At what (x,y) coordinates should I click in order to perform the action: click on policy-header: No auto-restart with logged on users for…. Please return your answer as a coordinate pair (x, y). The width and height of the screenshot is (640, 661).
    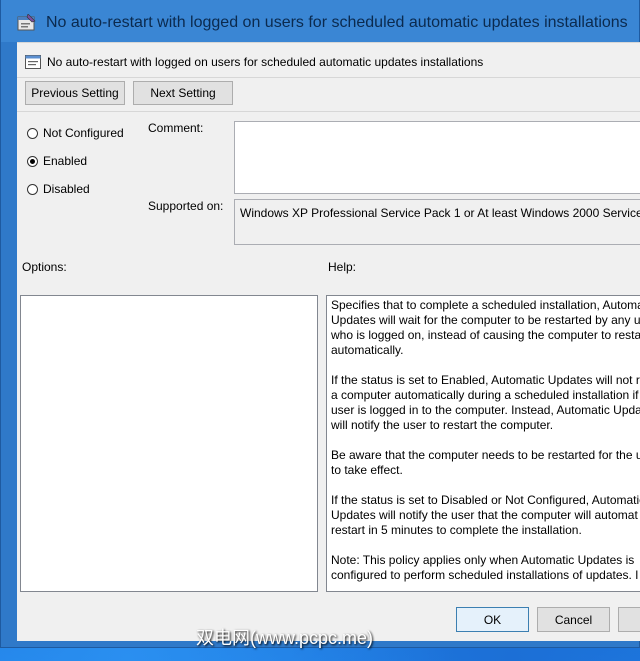
    Looking at the image, I should click on (254, 62).